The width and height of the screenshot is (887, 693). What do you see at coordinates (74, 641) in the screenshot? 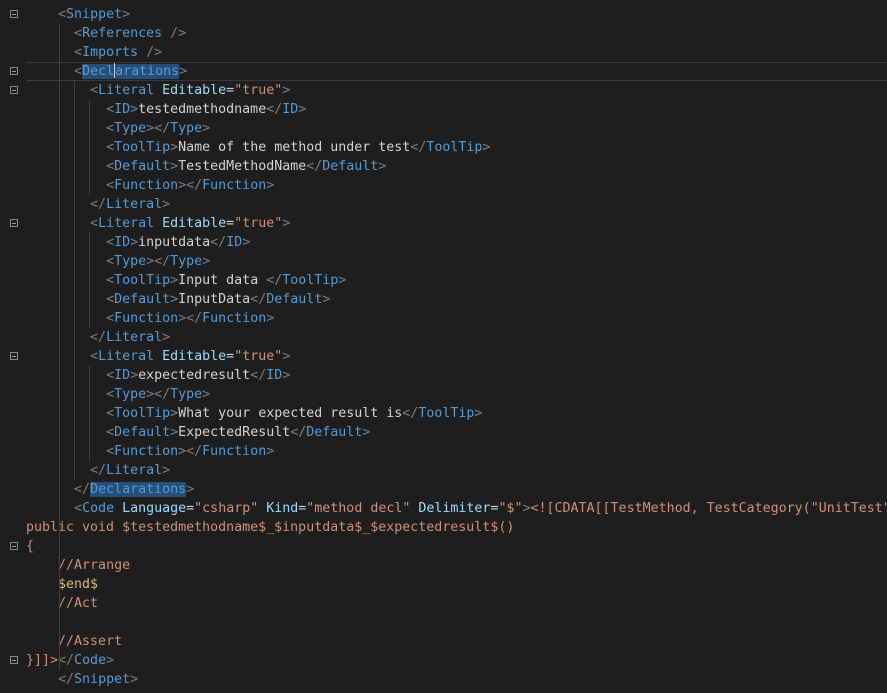
I see `code-line-content: //Assert` at bounding box center [74, 641].